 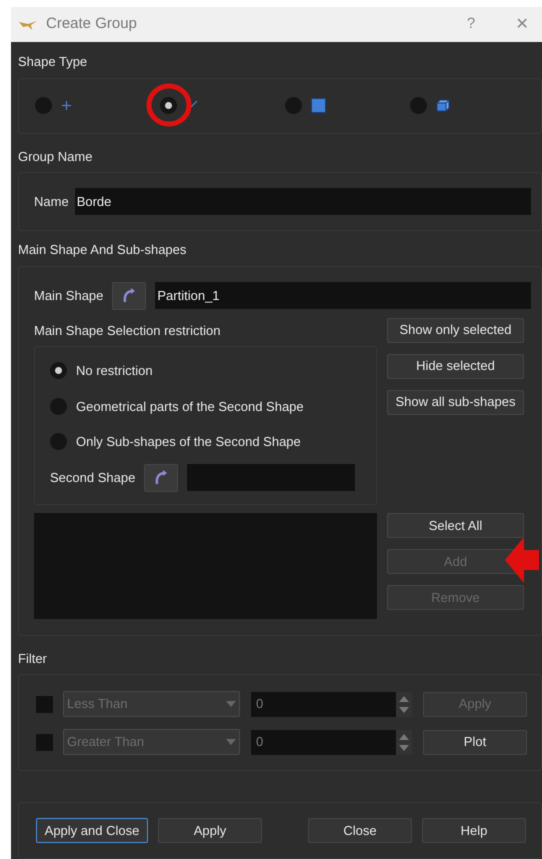 I want to click on section-title: Filter, so click(x=33, y=659).